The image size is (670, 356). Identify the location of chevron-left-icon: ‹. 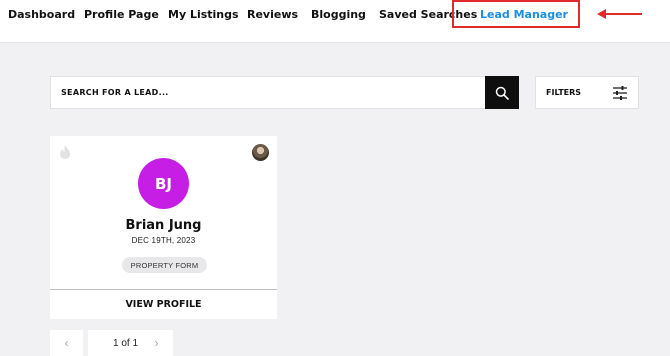
(66, 343).